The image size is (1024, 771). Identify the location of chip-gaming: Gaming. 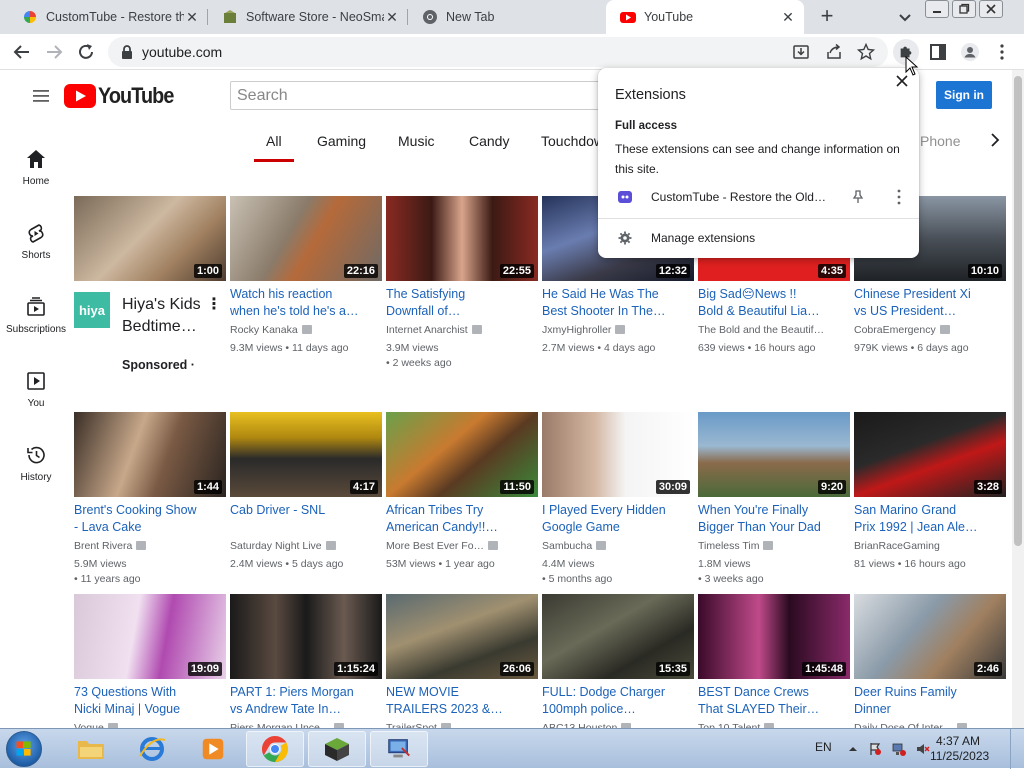
(341, 141).